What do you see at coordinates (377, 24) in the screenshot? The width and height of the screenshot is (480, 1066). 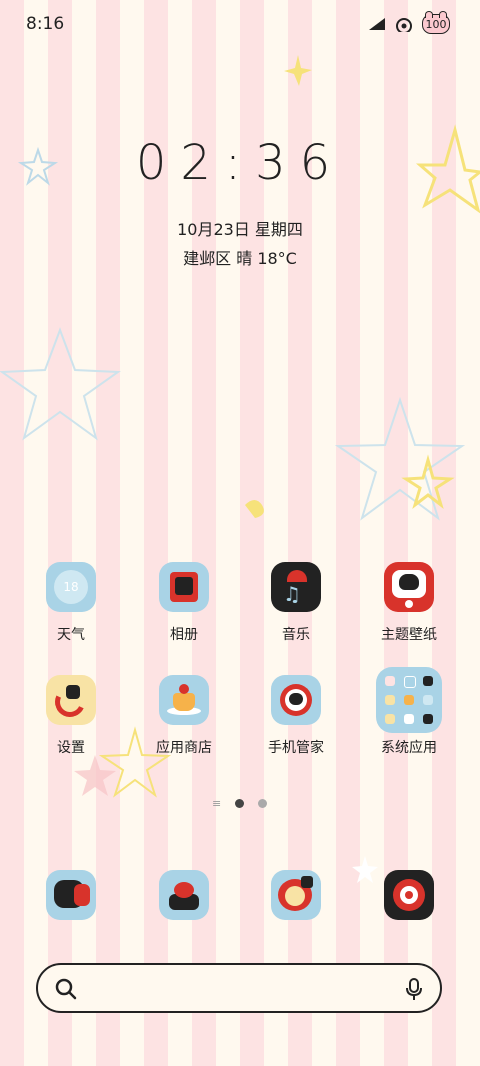 I see `signal-icon` at bounding box center [377, 24].